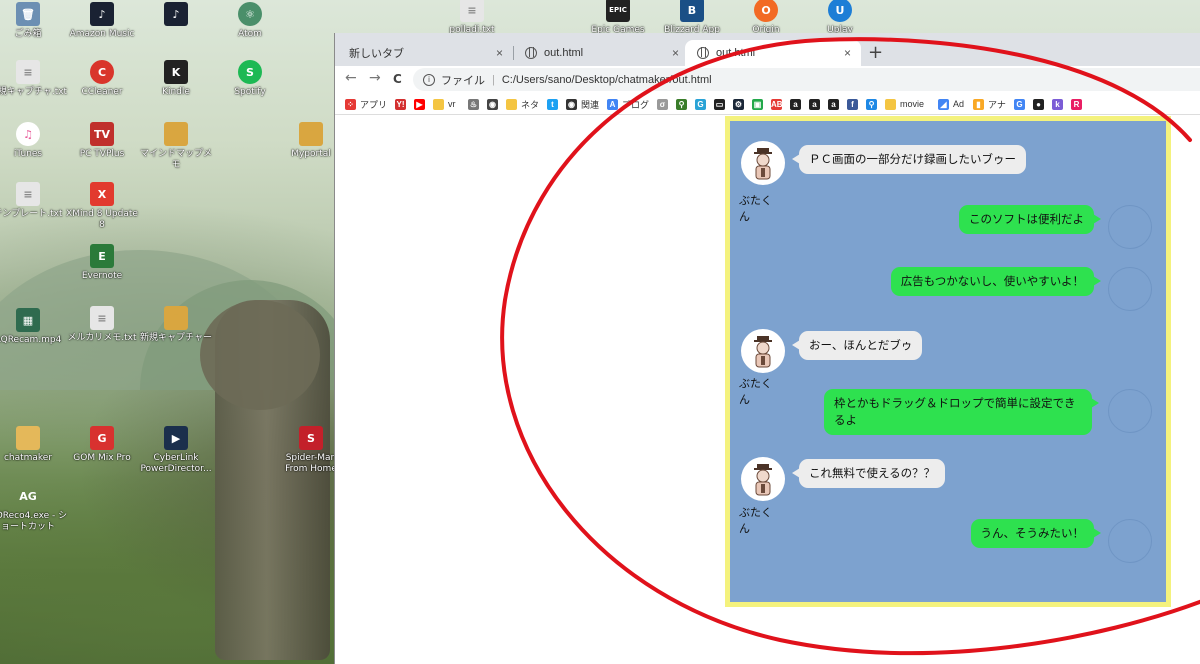 Image resolution: width=1200 pixels, height=664 pixels. I want to click on tab-out-html: out.html ×, so click(601, 53).